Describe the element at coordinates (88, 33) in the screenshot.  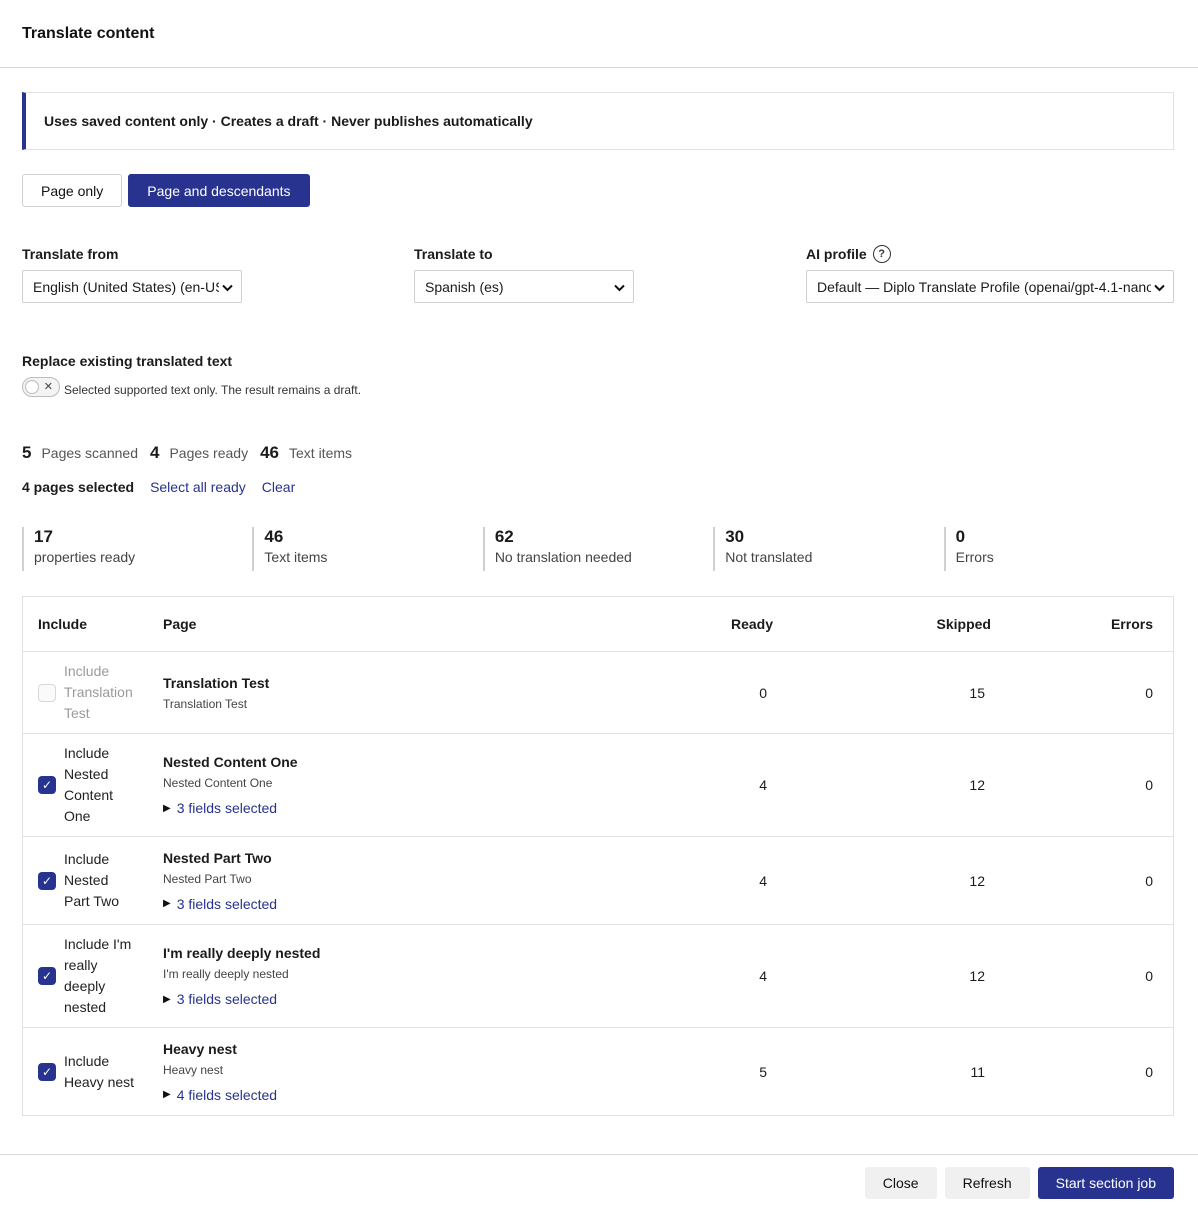
I see `dialog-title: Translate content` at that location.